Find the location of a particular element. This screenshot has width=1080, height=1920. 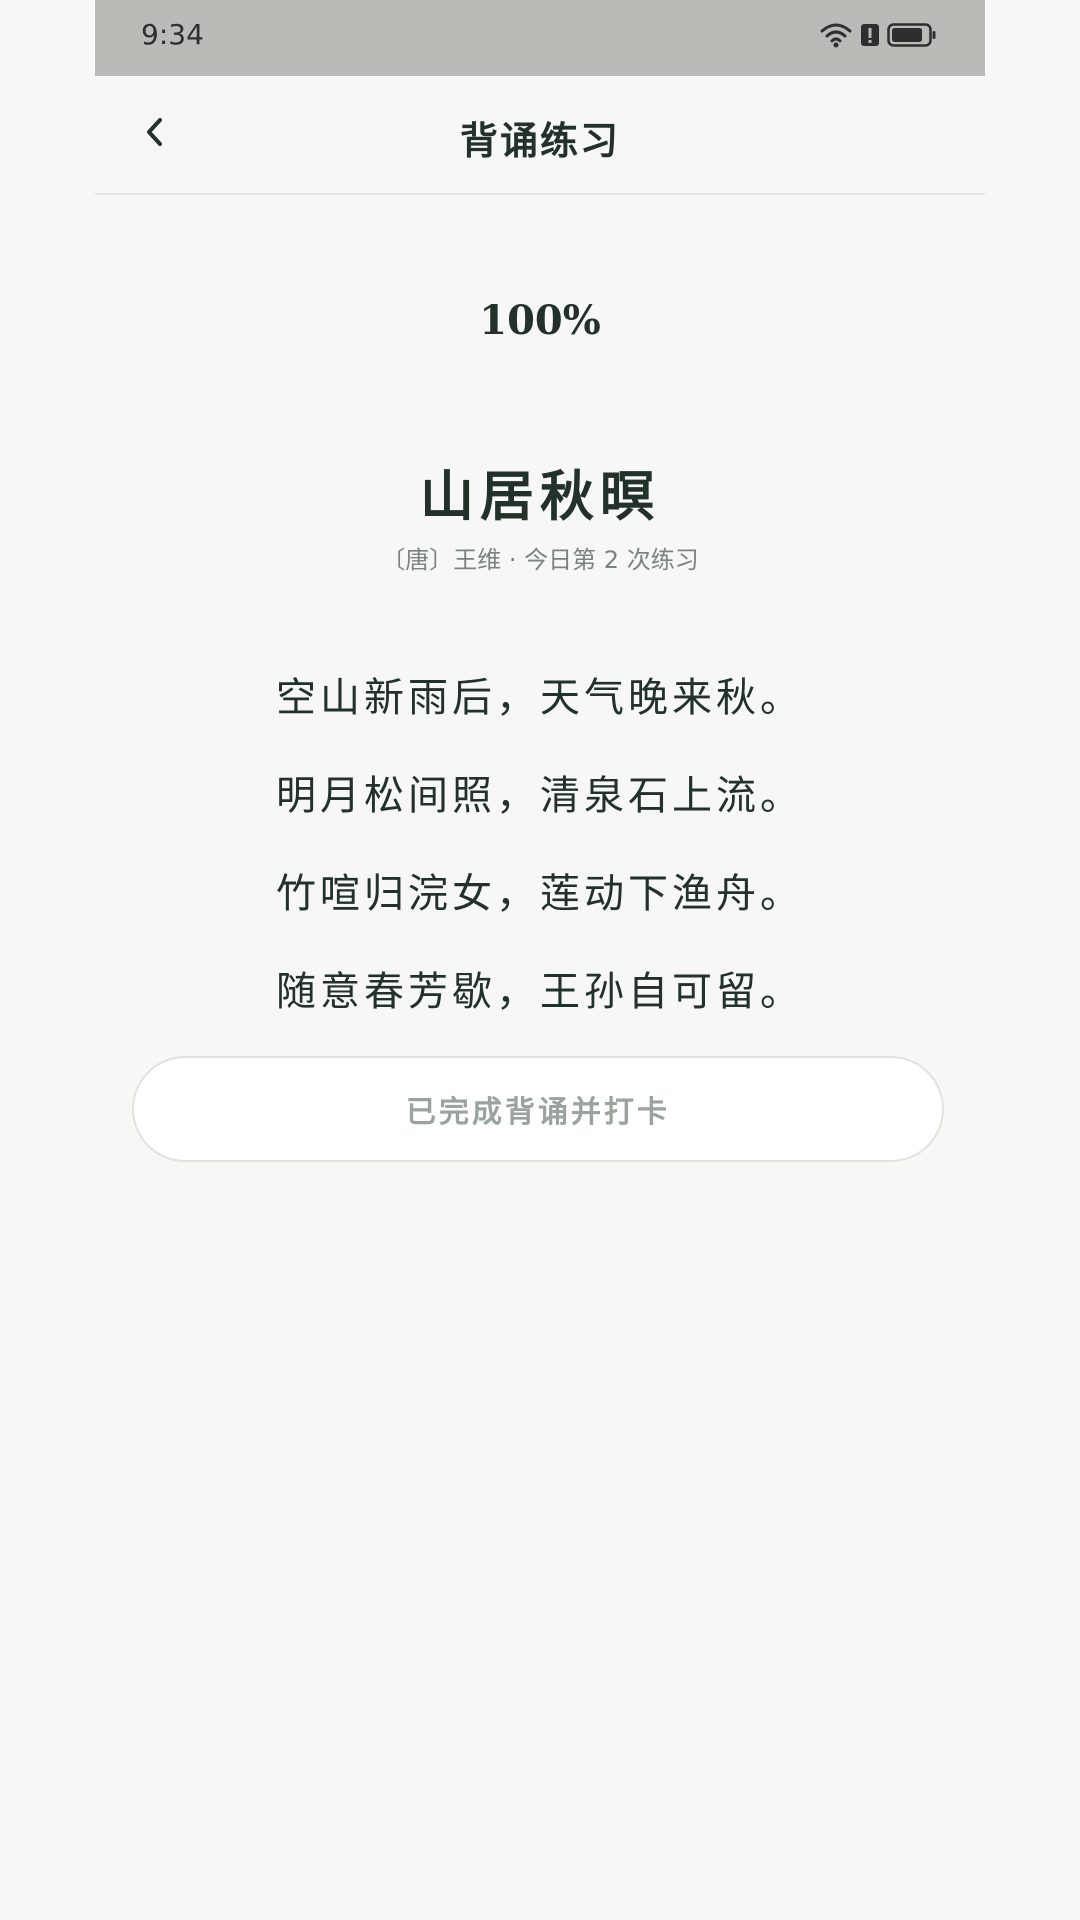

poem-line: 竹喧归浣女，莲动下渔舟。 is located at coordinates (540, 894).